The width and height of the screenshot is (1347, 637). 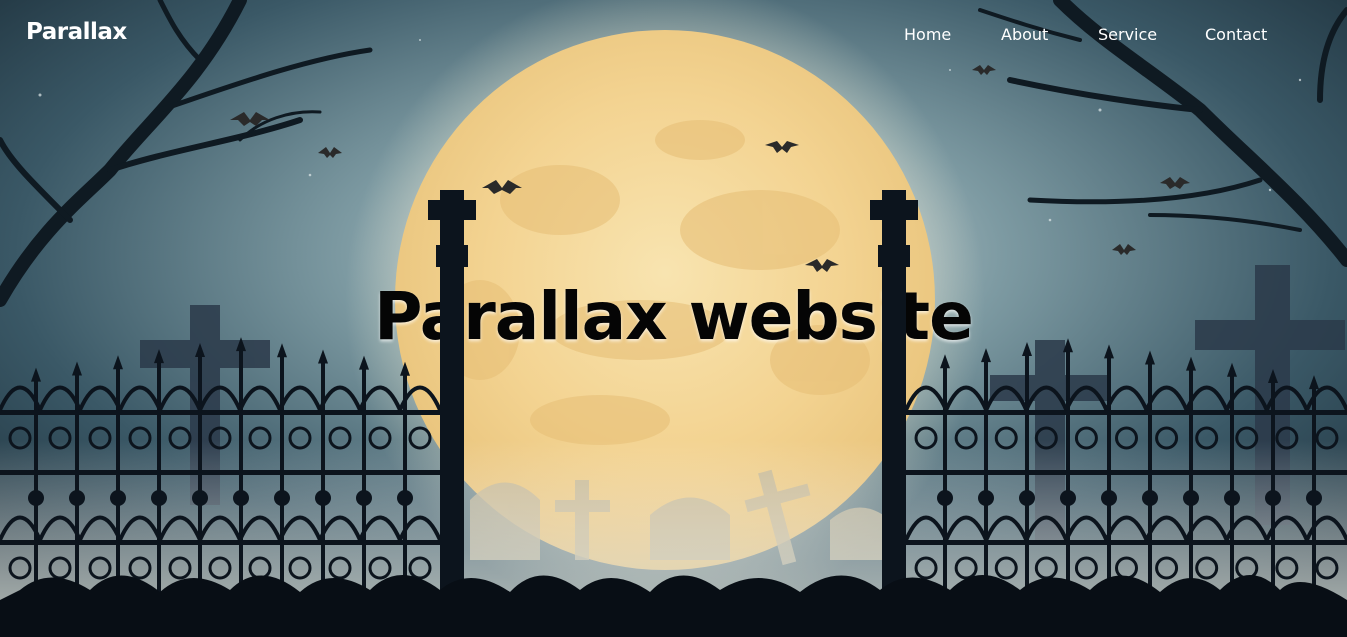 What do you see at coordinates (1127, 34) in the screenshot?
I see `nav-service-link: Service` at bounding box center [1127, 34].